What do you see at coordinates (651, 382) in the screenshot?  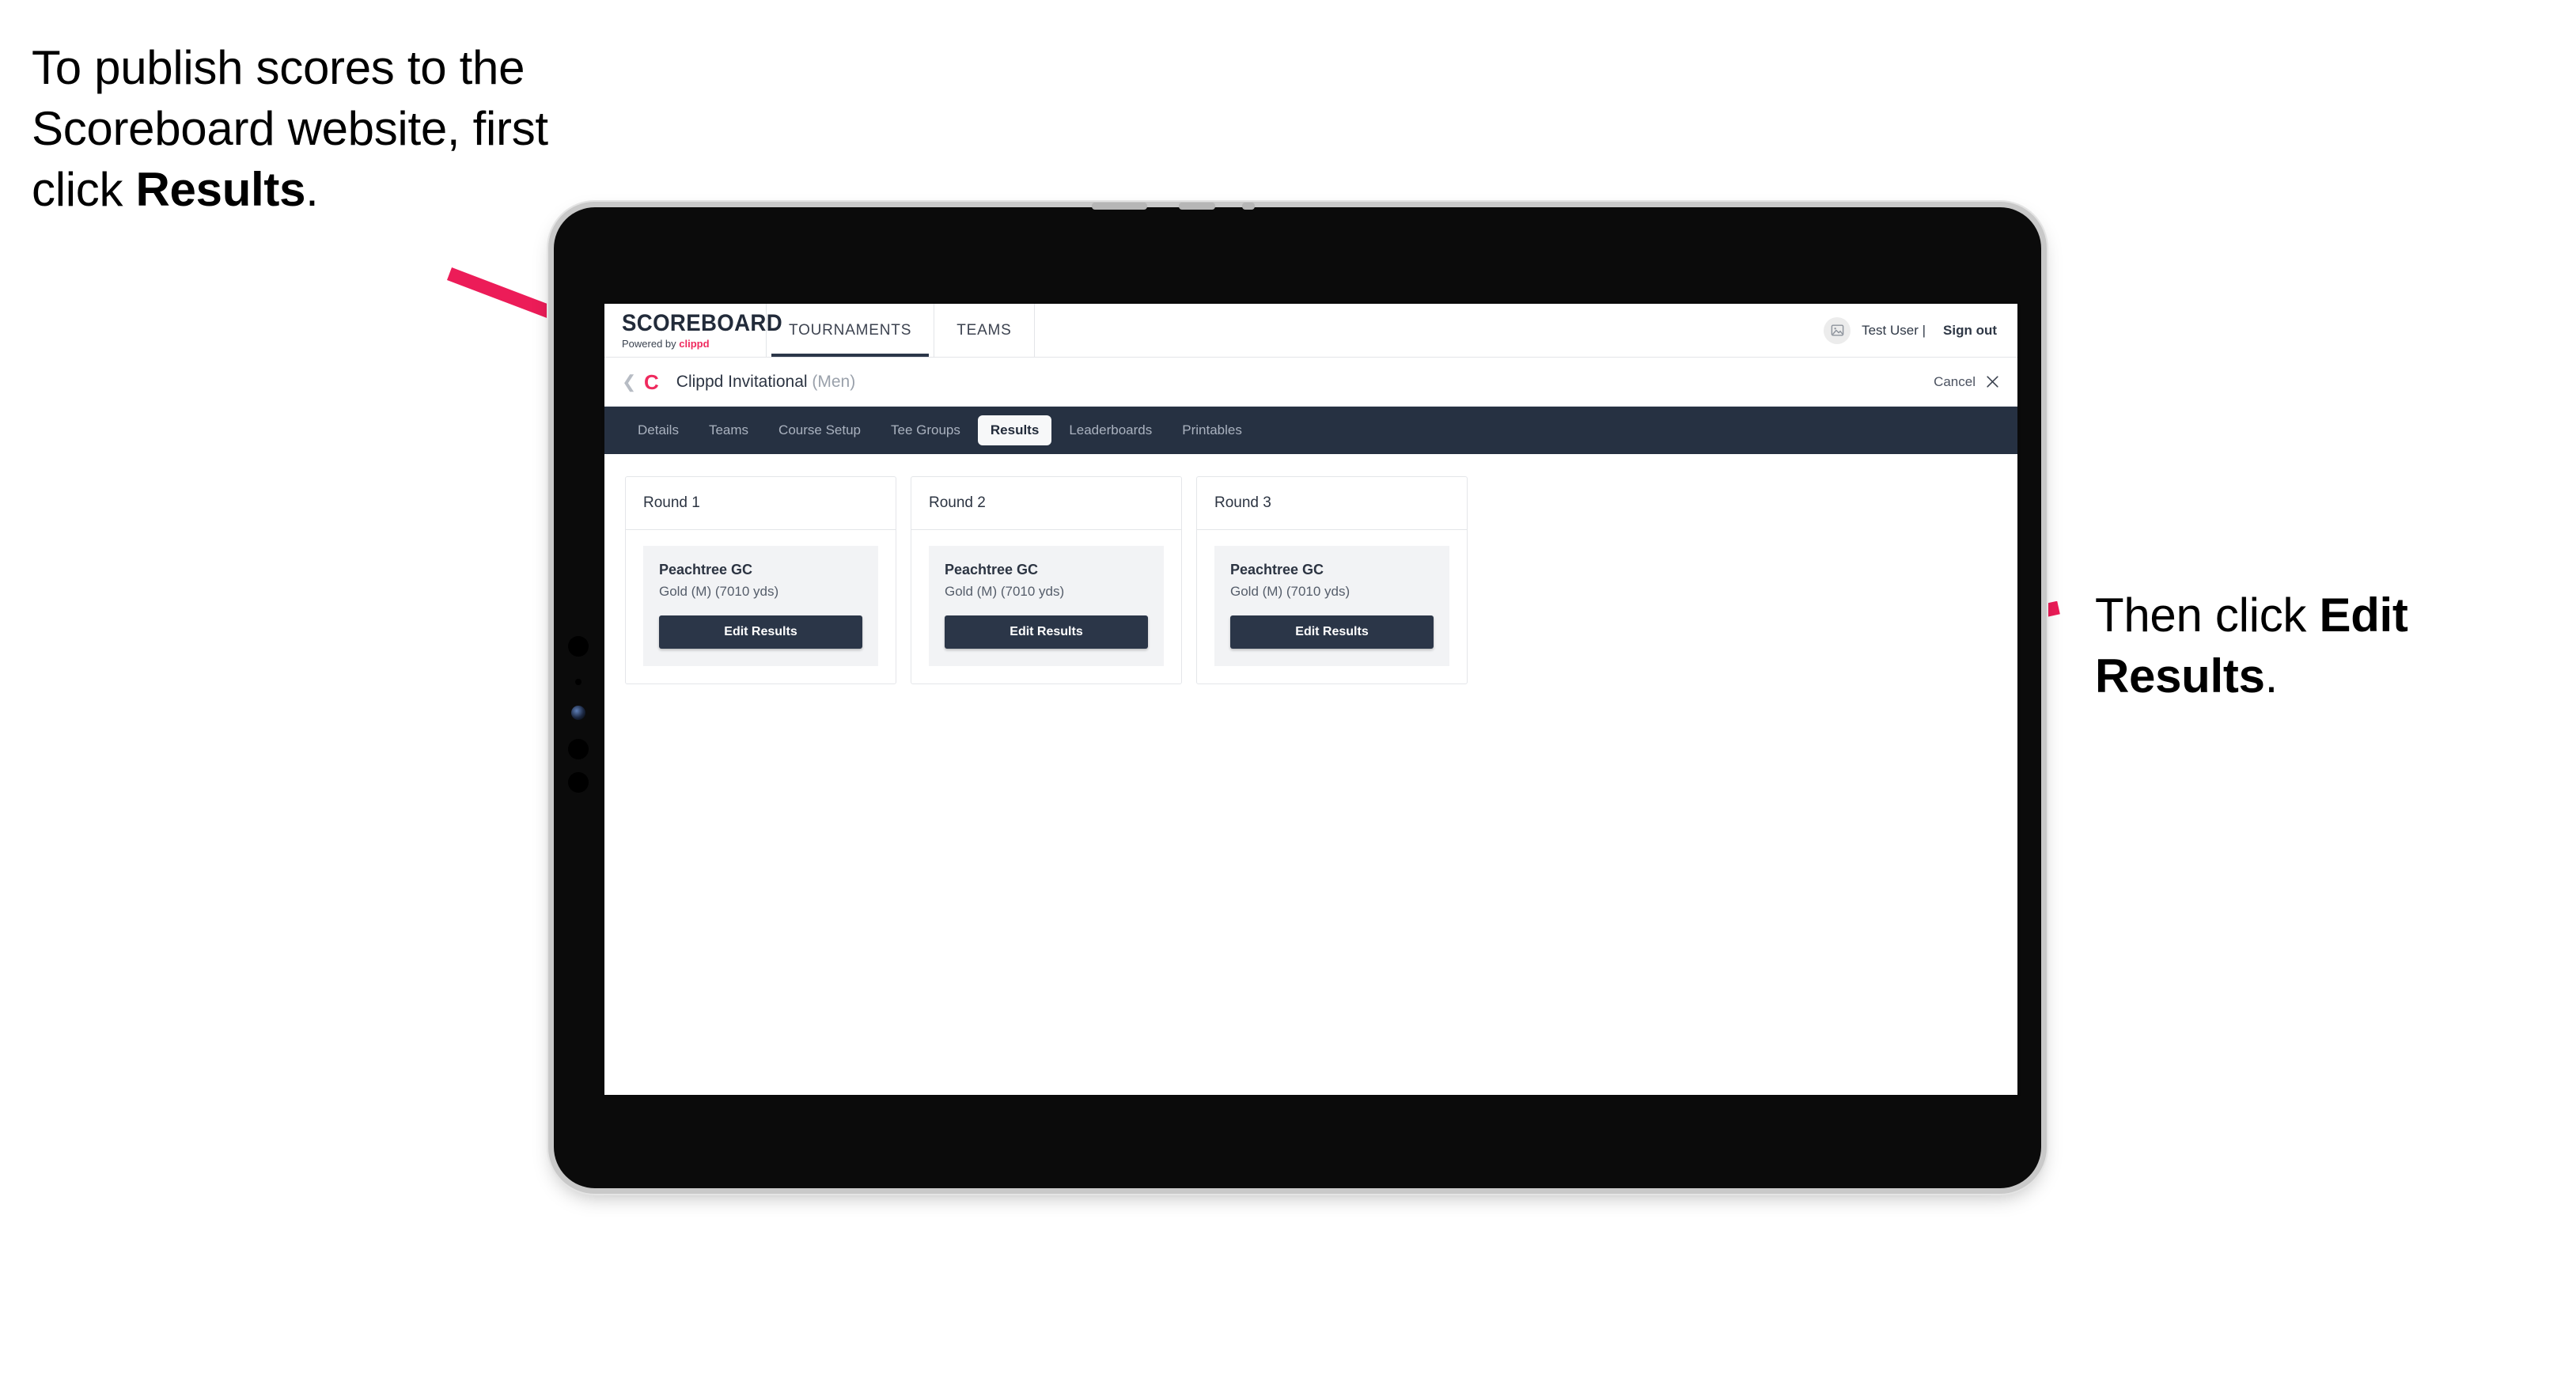 I see `clippd-c-logo-icon: C` at bounding box center [651, 382].